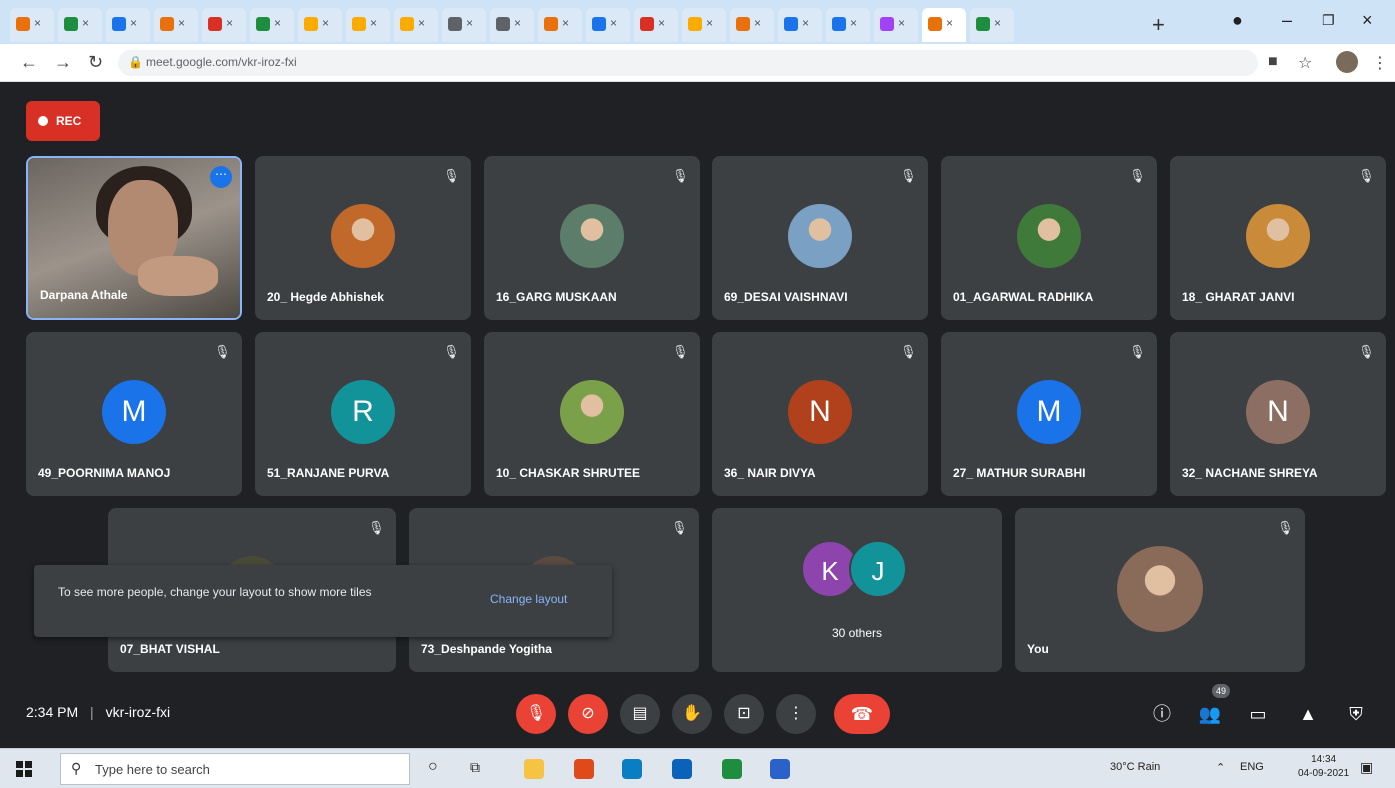 The image size is (1395, 788). What do you see at coordinates (1049, 238) in the screenshot?
I see `participant-tile: 🎙 01_AGARWAL RADHIKA` at bounding box center [1049, 238].